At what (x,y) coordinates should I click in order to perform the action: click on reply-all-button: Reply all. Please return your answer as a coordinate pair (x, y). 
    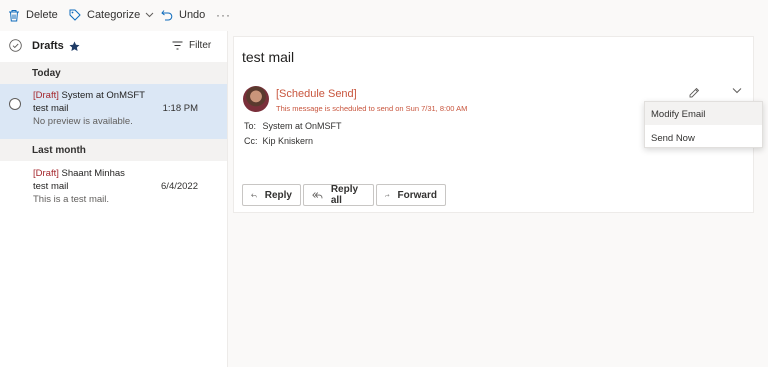
    Looking at the image, I should click on (338, 195).